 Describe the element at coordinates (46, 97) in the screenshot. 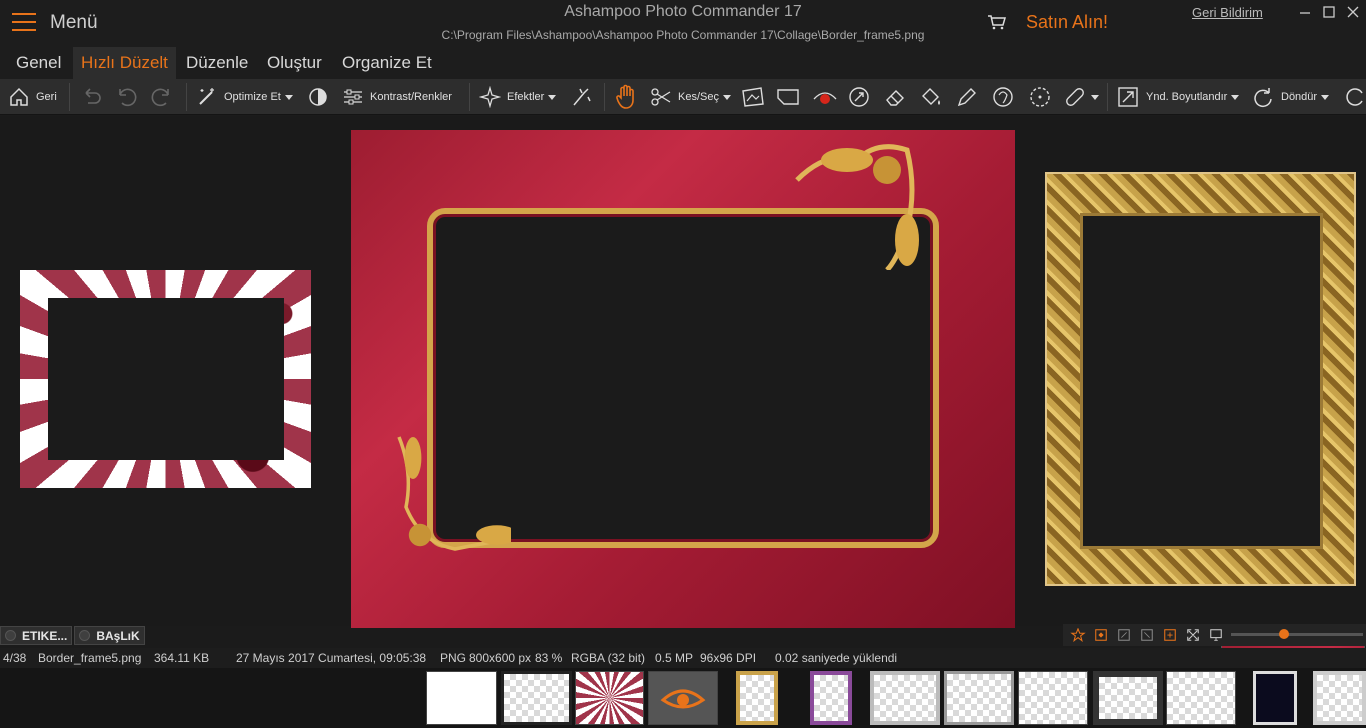

I see `back-label: Geri` at that location.